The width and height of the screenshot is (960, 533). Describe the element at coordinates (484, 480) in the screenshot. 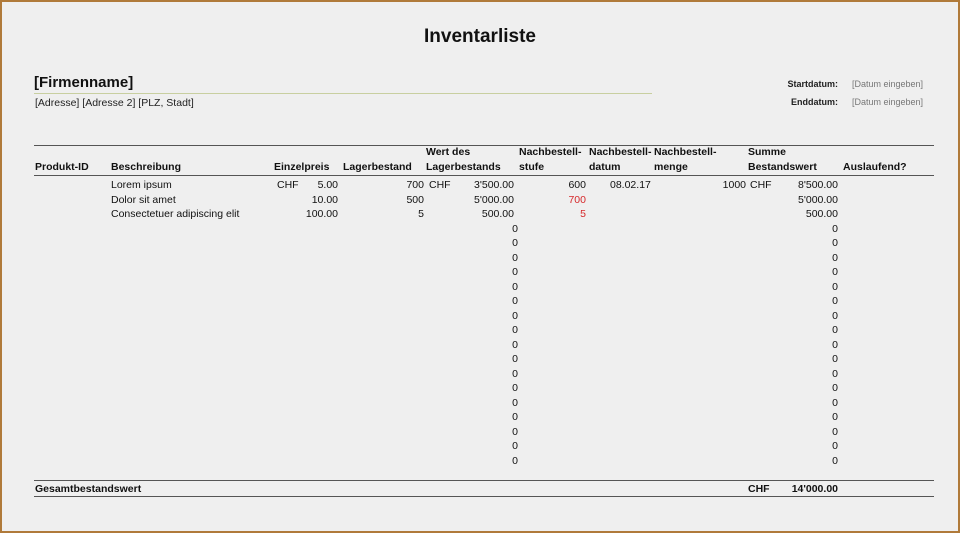

I see `footer-top-rule` at that location.